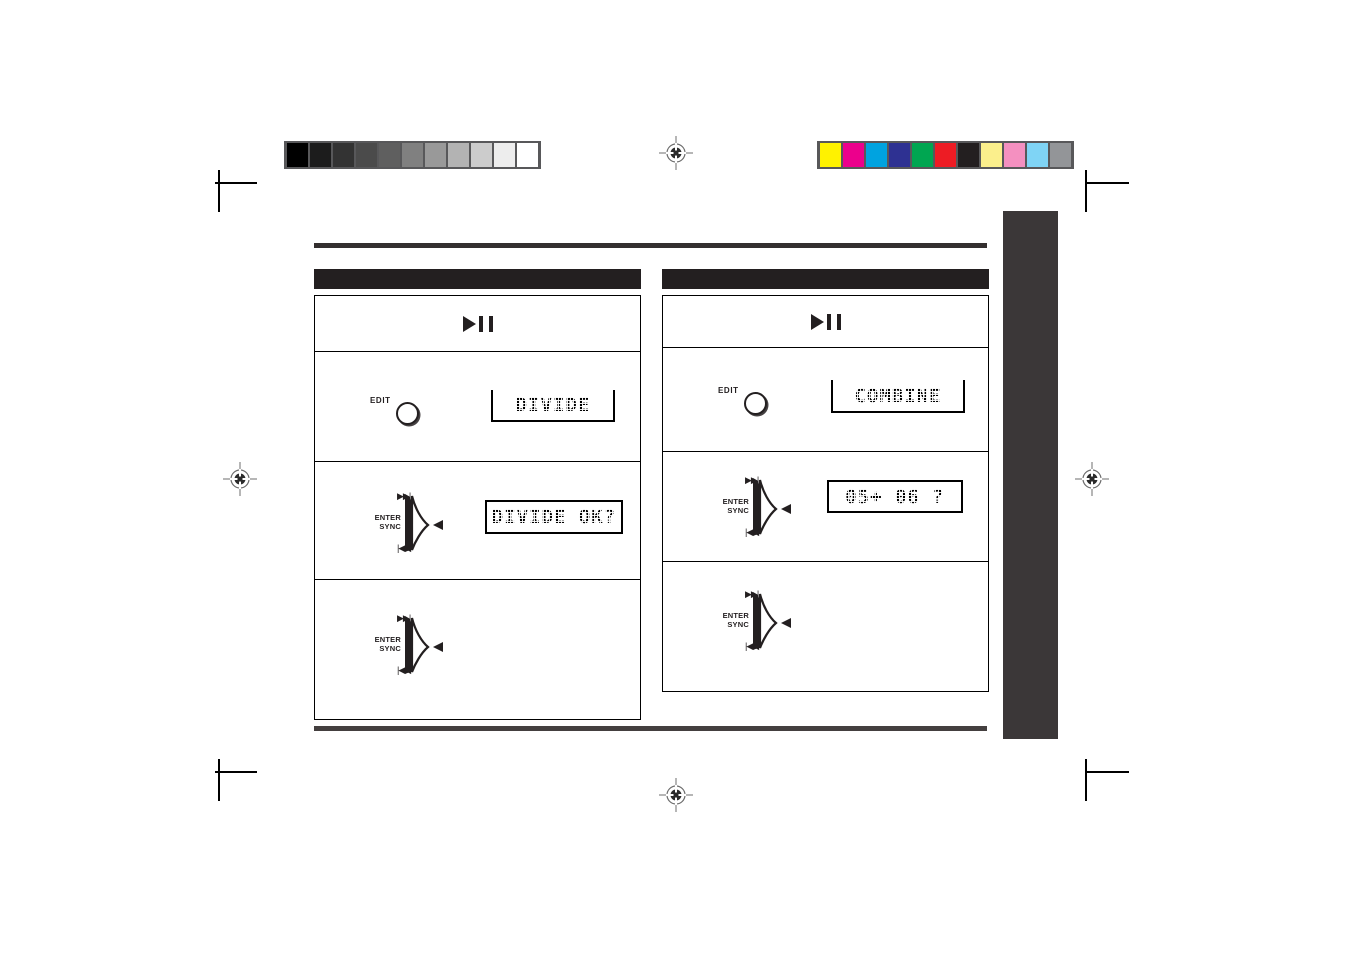 Image resolution: width=1351 pixels, height=954 pixels. Describe the element at coordinates (825, 400) in the screenshot. I see `combine-step-edit: EDIT COMBINE` at that location.